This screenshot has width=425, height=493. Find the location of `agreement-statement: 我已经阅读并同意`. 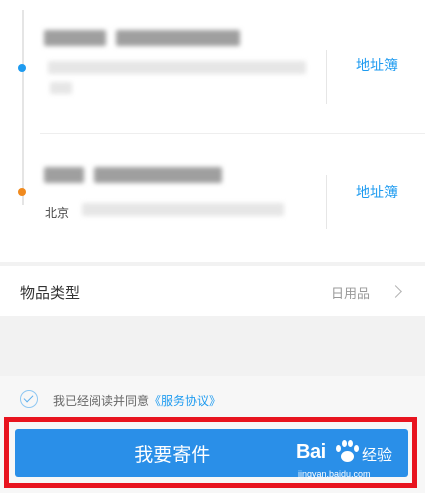

agreement-statement: 我已经阅读并同意 is located at coordinates (101, 401).